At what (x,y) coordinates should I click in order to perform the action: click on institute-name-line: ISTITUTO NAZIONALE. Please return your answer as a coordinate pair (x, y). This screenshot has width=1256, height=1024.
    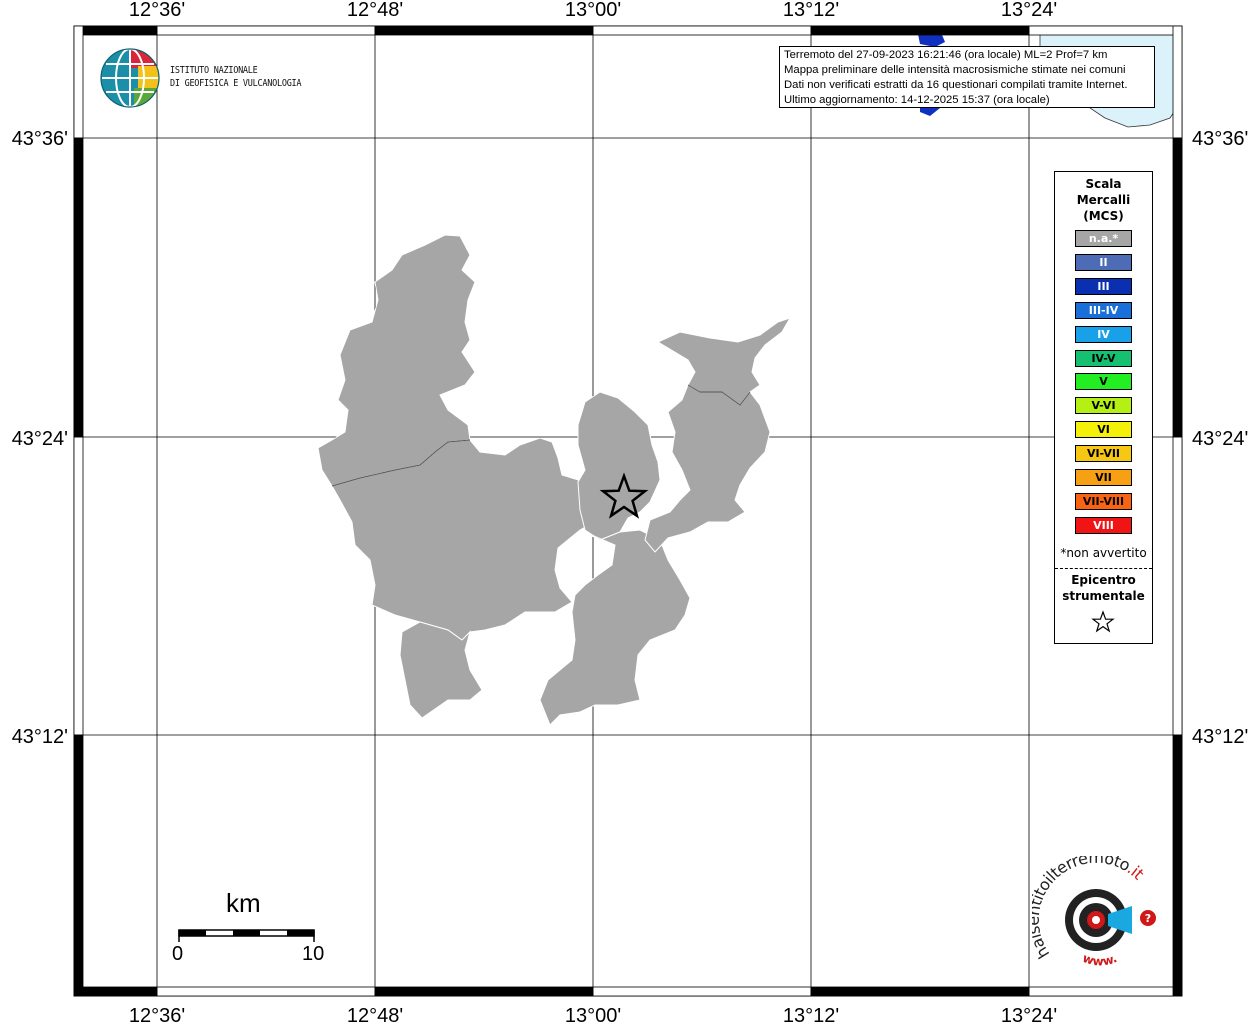
    Looking at the image, I should click on (214, 70).